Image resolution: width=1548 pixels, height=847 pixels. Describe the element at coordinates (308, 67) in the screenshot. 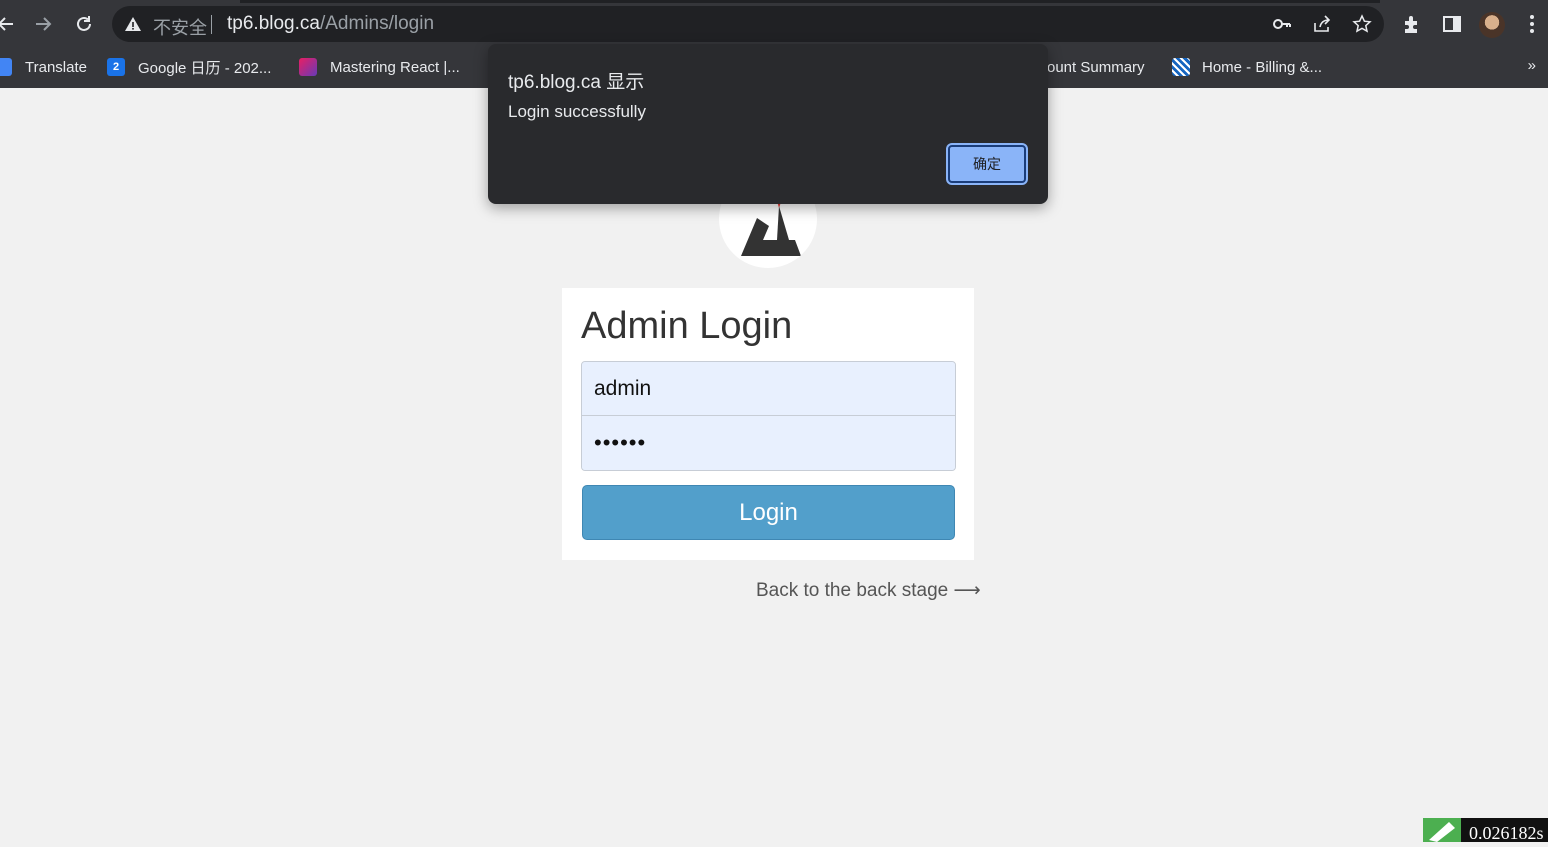

I see `mastering-react-icon` at that location.